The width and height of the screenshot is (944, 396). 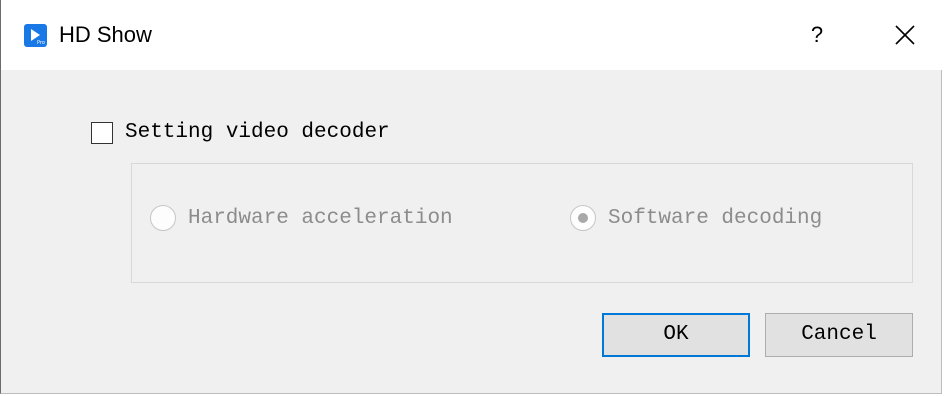 I want to click on close-button, so click(x=905, y=35).